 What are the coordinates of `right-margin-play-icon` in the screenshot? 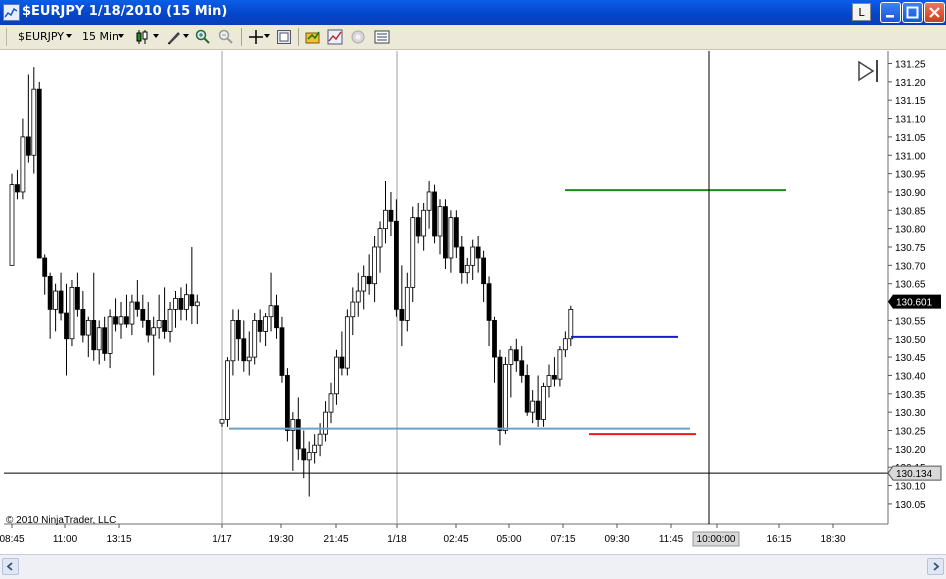 It's located at (866, 71).